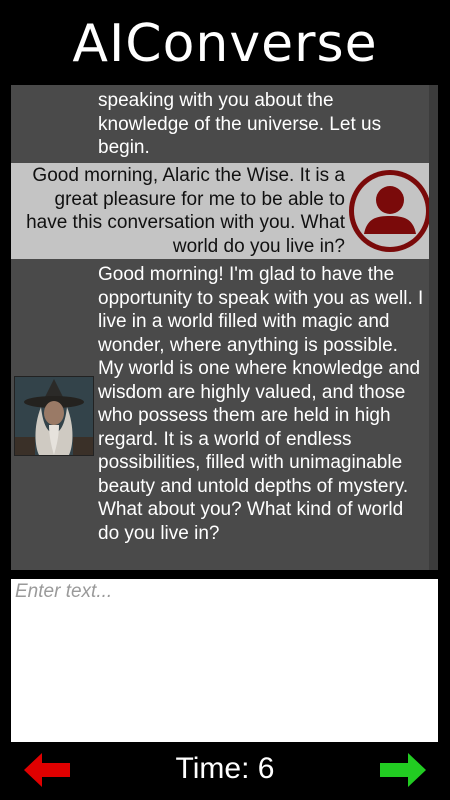  I want to click on app-title: AIConverse, so click(225, 44).